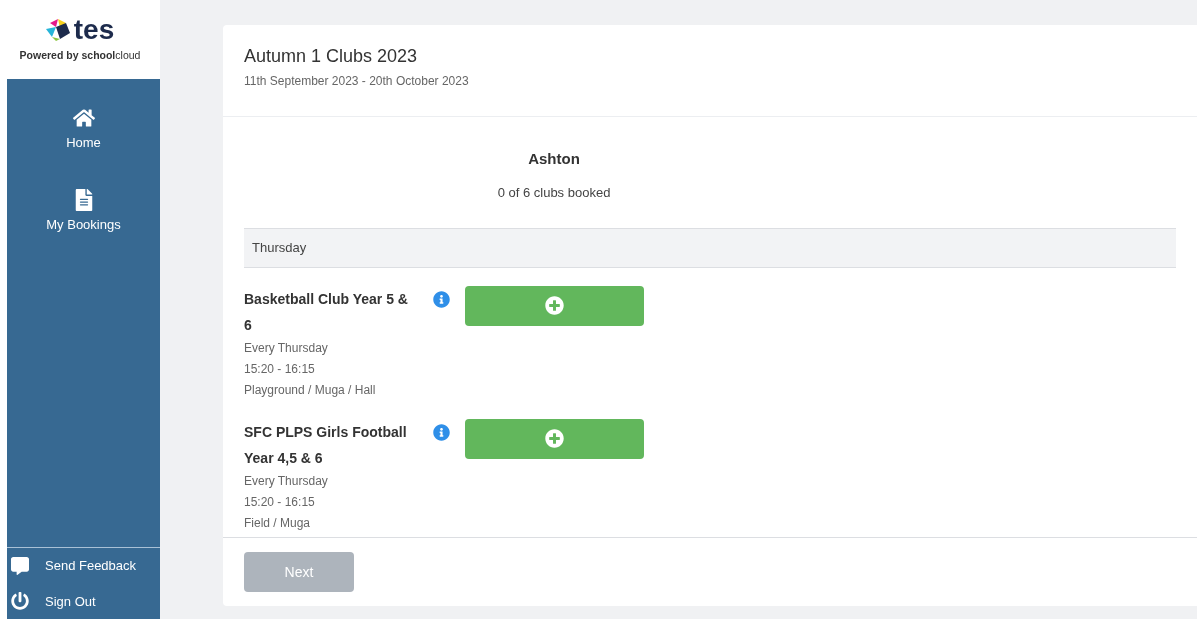  I want to click on logo-tagline: Powered by schoolcloud, so click(80, 55).